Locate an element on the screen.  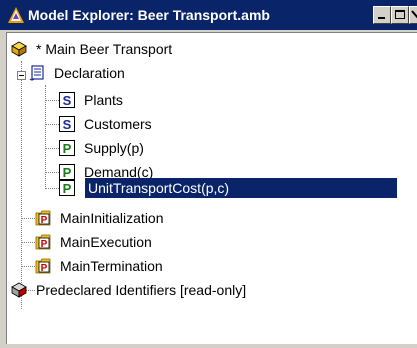
maximize-icon is located at coordinates (400, 14).